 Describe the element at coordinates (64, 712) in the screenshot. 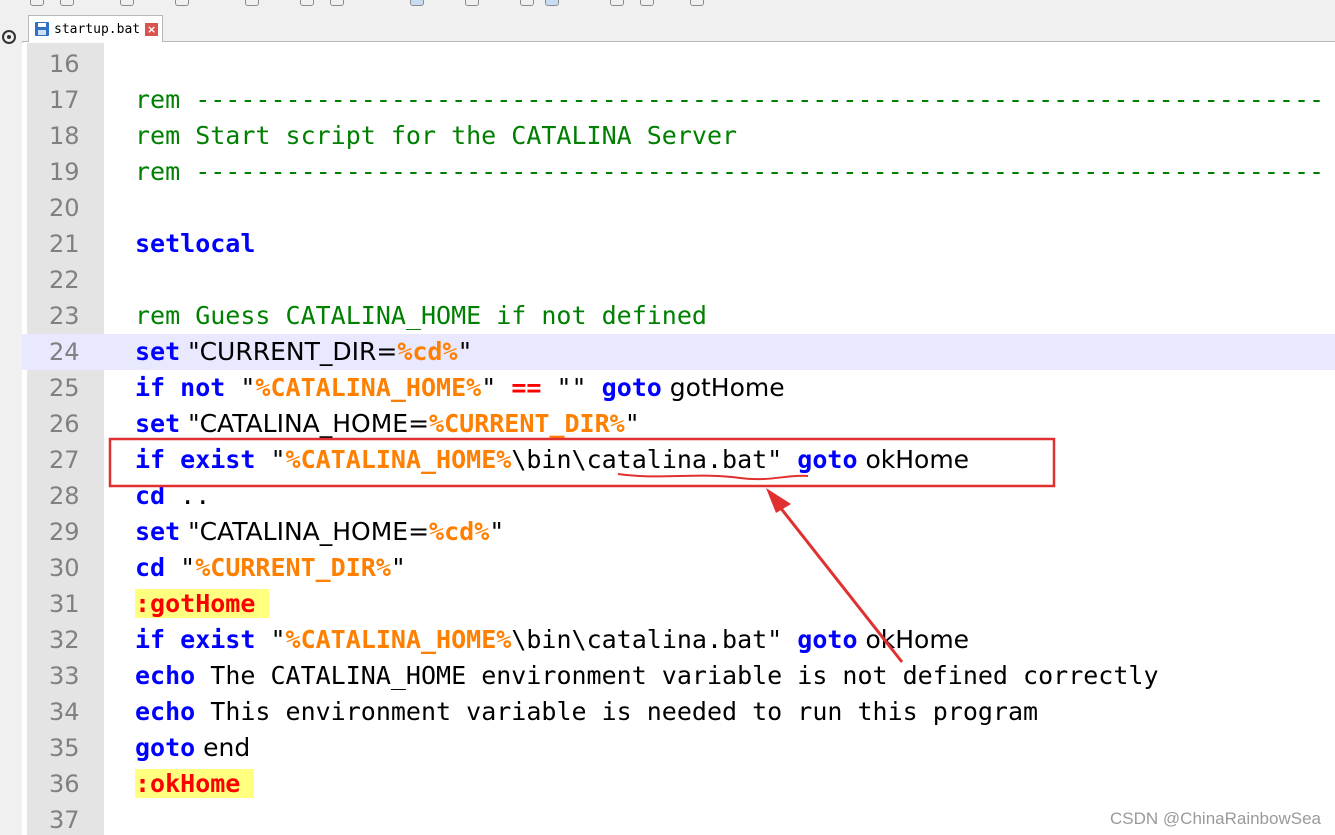

I see `line-number: 34` at that location.